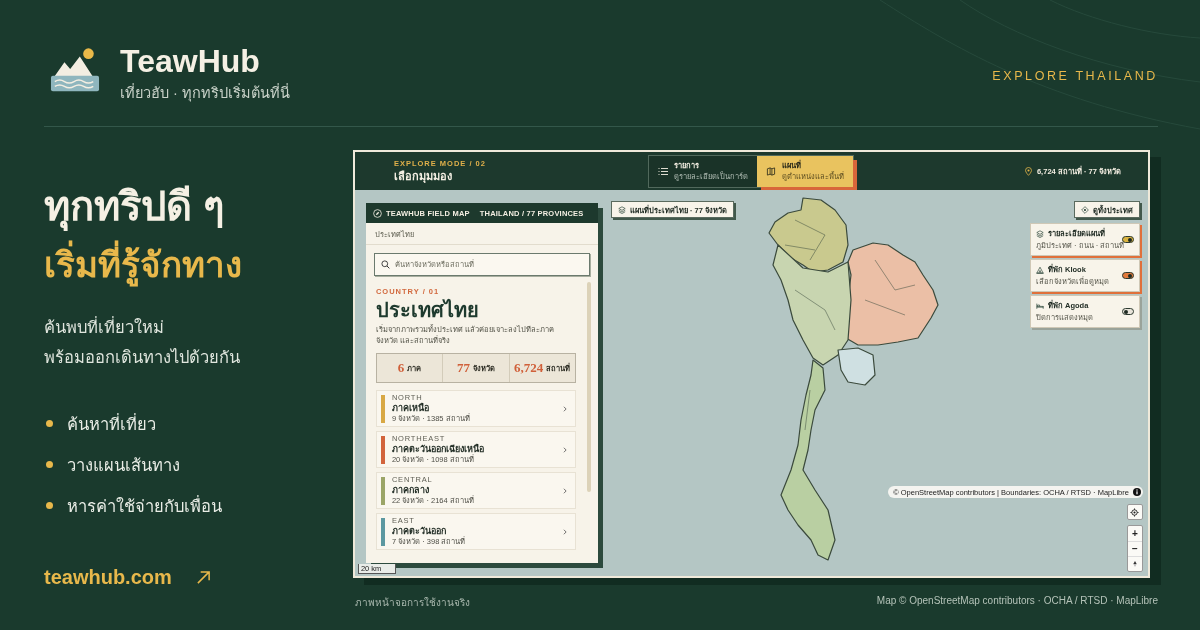 The width and height of the screenshot is (1200, 630). I want to click on bed-icon, so click(1039, 305).